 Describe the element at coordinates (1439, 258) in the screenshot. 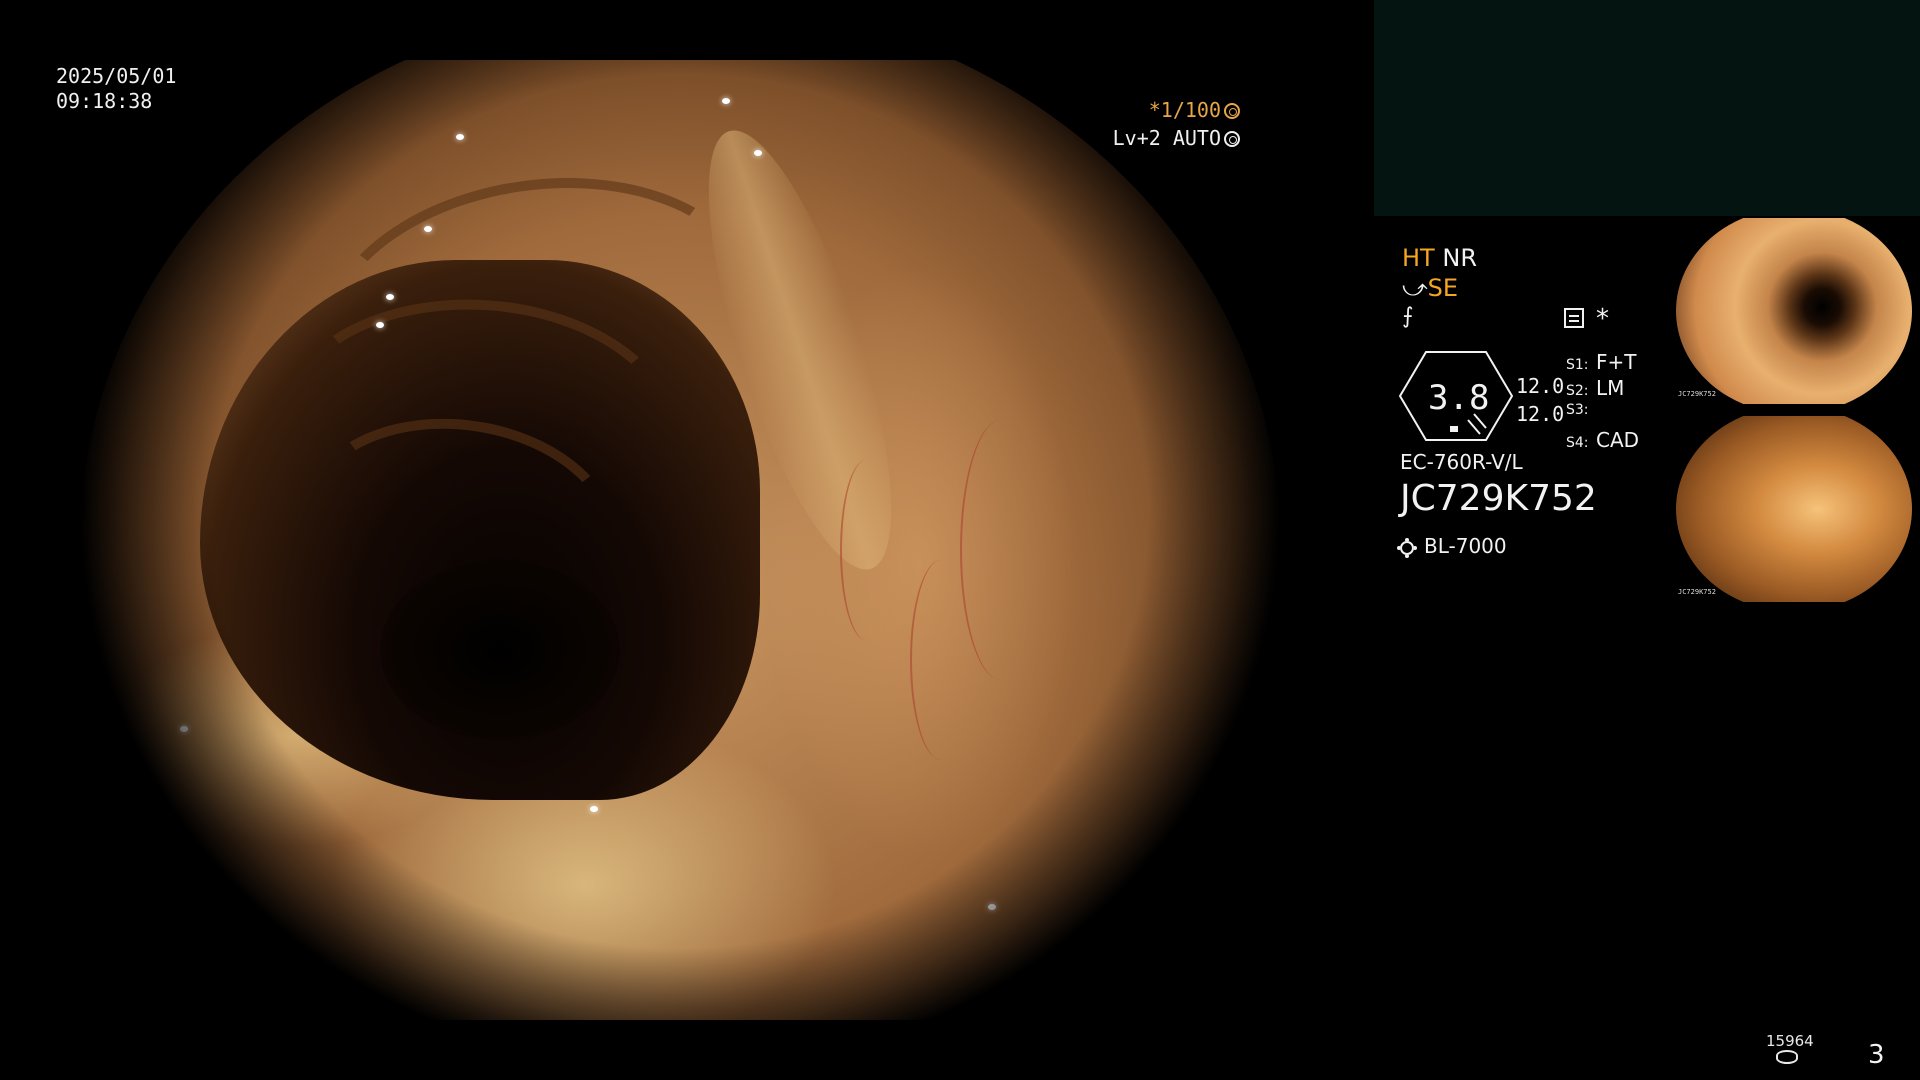

I see `enhancement-status: HT NR` at that location.